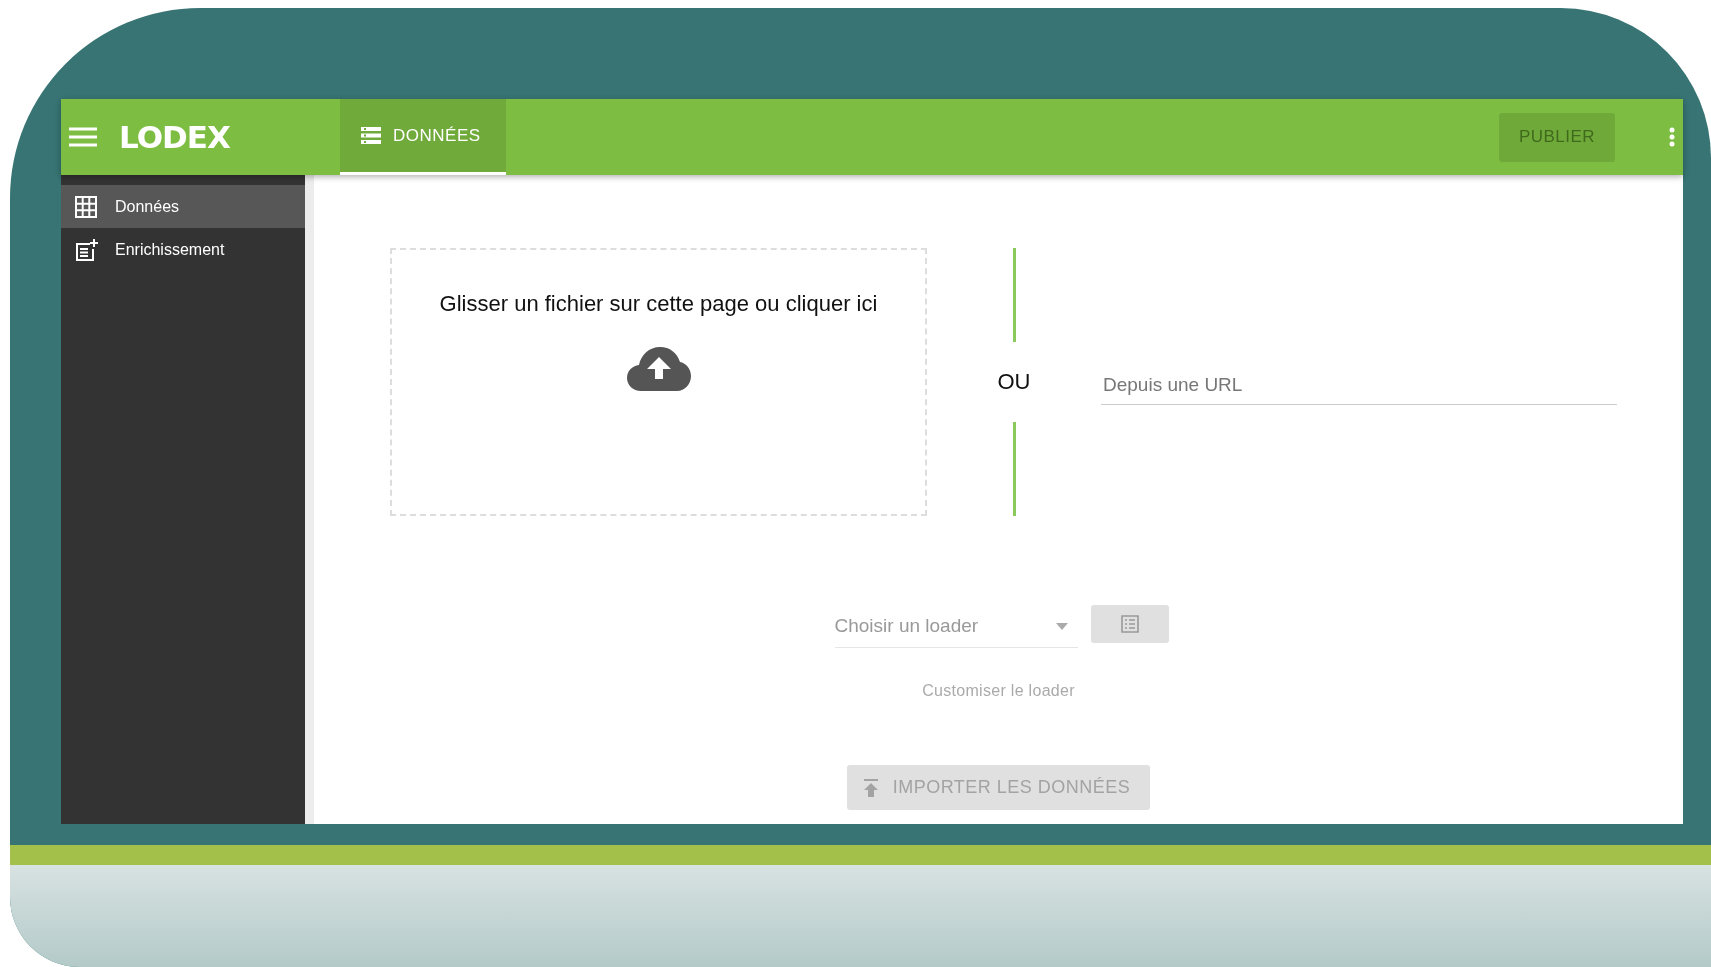 Image resolution: width=1711 pixels, height=967 pixels. What do you see at coordinates (956, 626) in the screenshot?
I see `loader-select: Choisir un loader` at bounding box center [956, 626].